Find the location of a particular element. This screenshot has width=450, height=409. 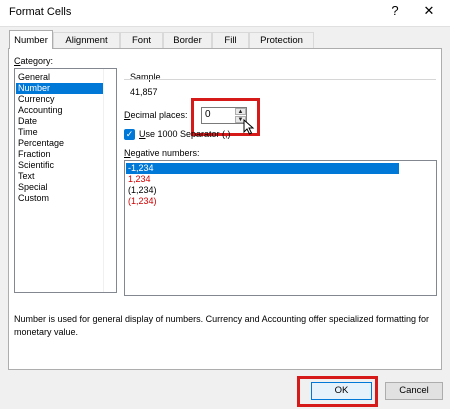

category-item-date: Date is located at coordinates (59, 121).